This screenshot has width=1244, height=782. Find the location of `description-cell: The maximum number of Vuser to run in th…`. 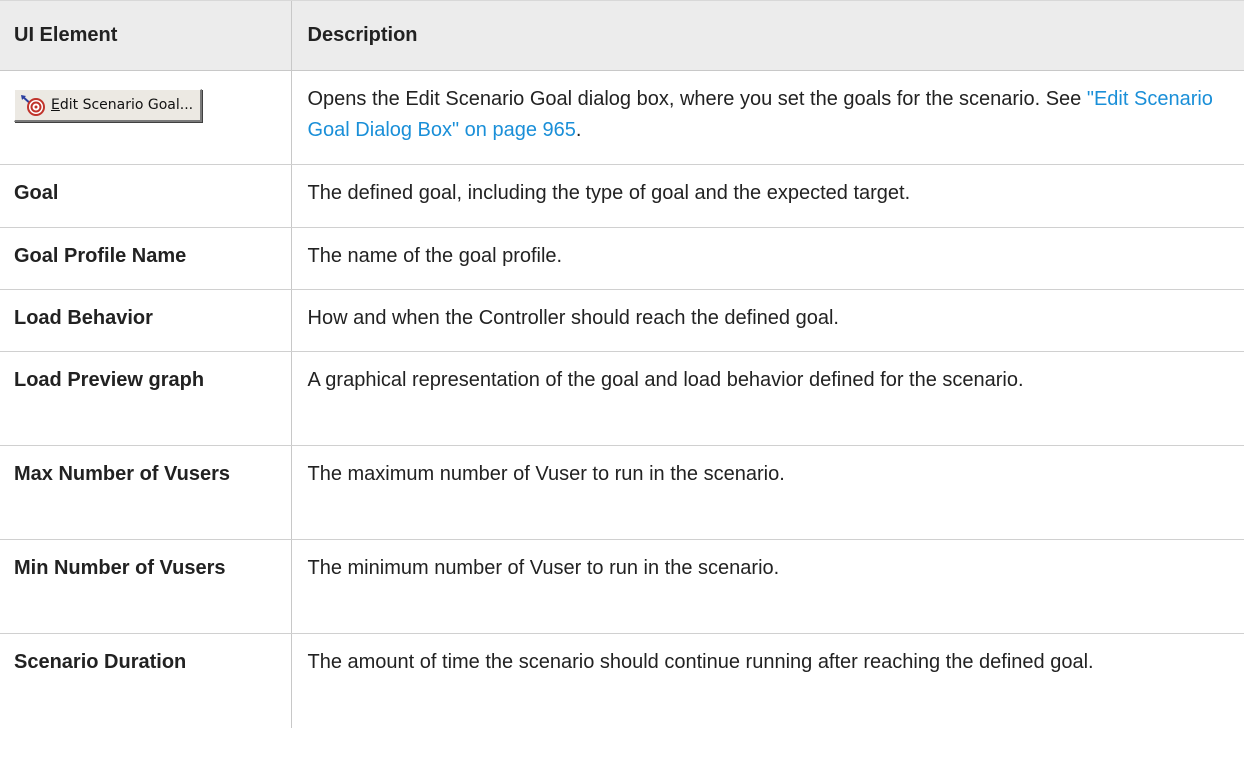

description-cell: The maximum number of Vuser to run in th… is located at coordinates (767, 492).